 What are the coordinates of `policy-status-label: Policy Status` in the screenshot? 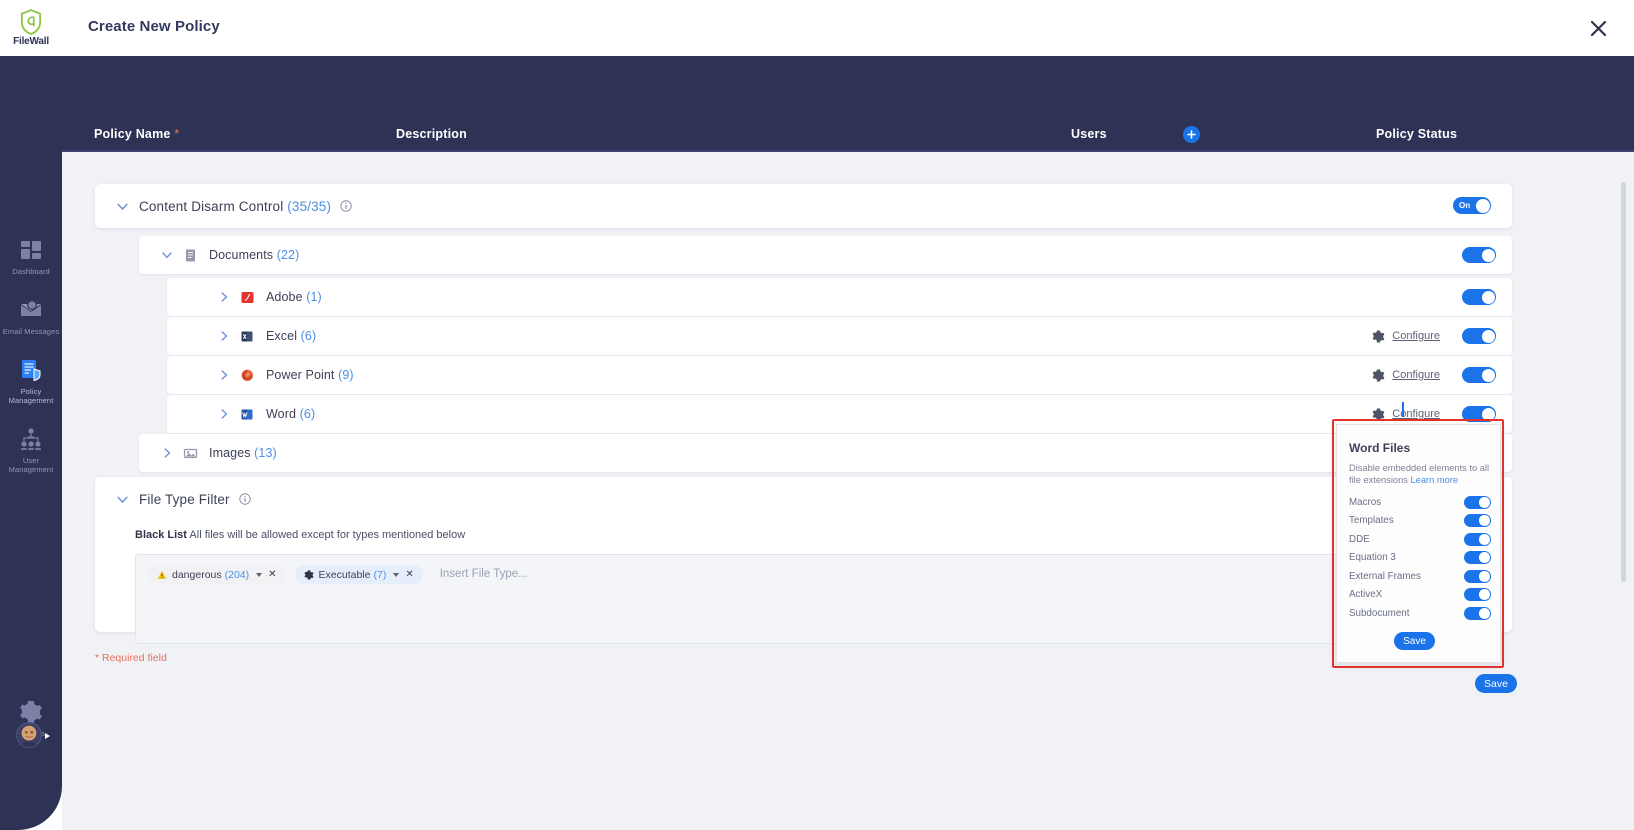 It's located at (1417, 134).